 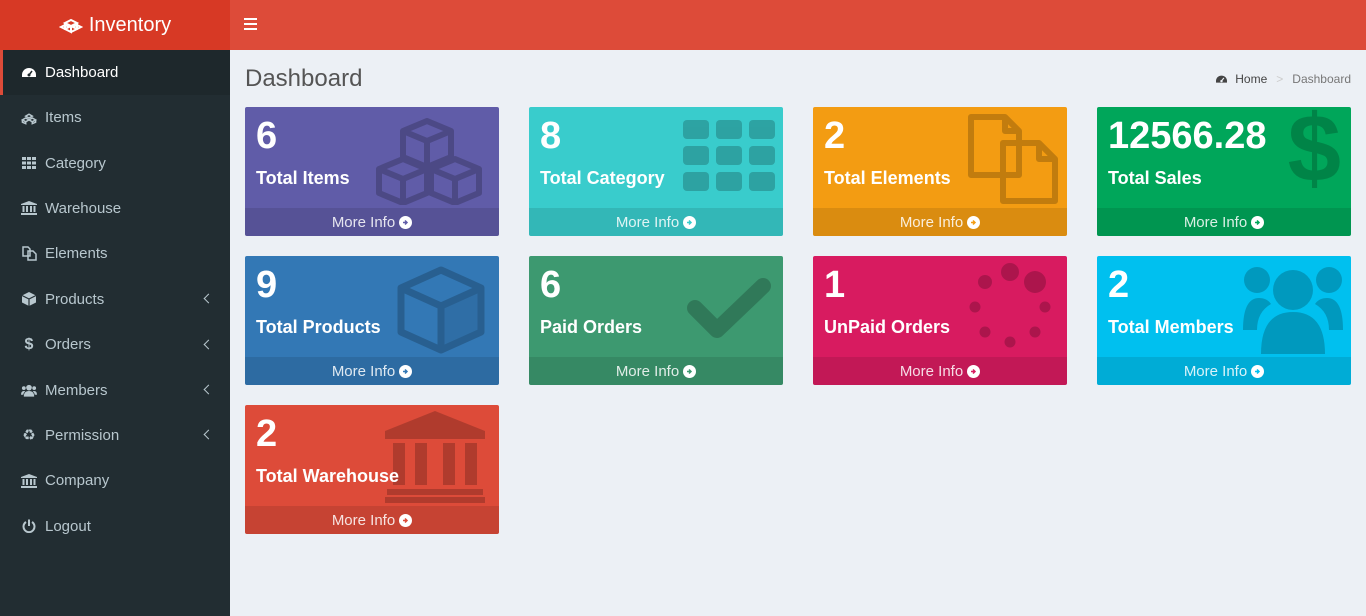 I want to click on spinner-icon, so click(x=1010, y=305).